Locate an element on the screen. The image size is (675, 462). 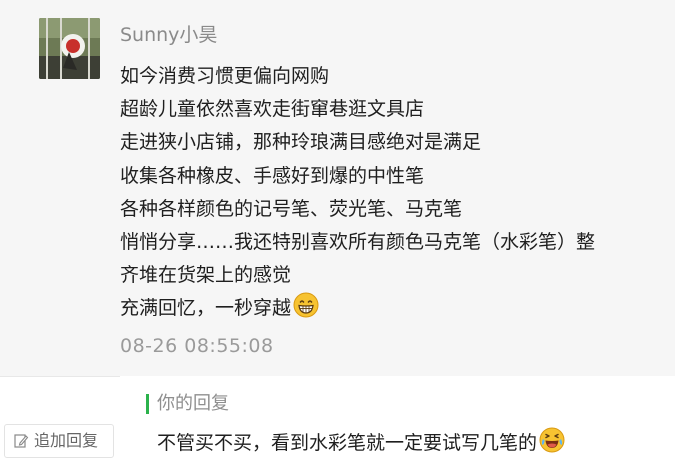
laughing-tears-emoji is located at coordinates (552, 444).